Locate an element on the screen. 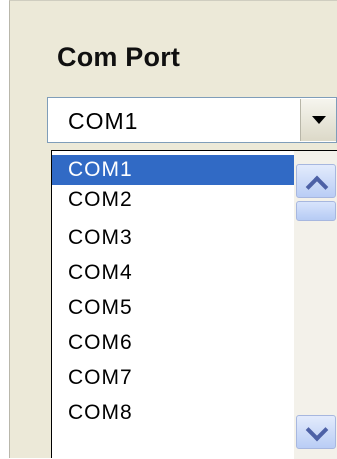  dropdown-button is located at coordinates (318, 120).